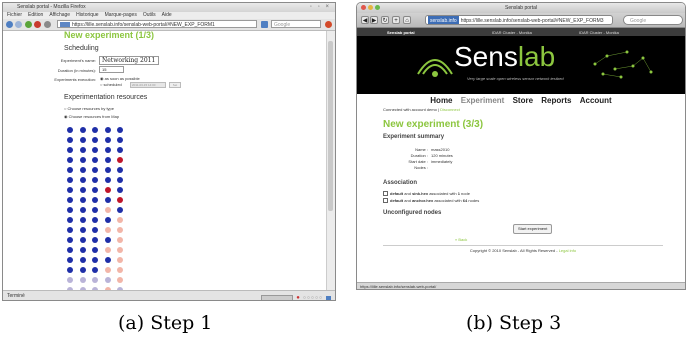  What do you see at coordinates (450, 109) in the screenshot?
I see `disconnect-link: Disconnect` at bounding box center [450, 109].